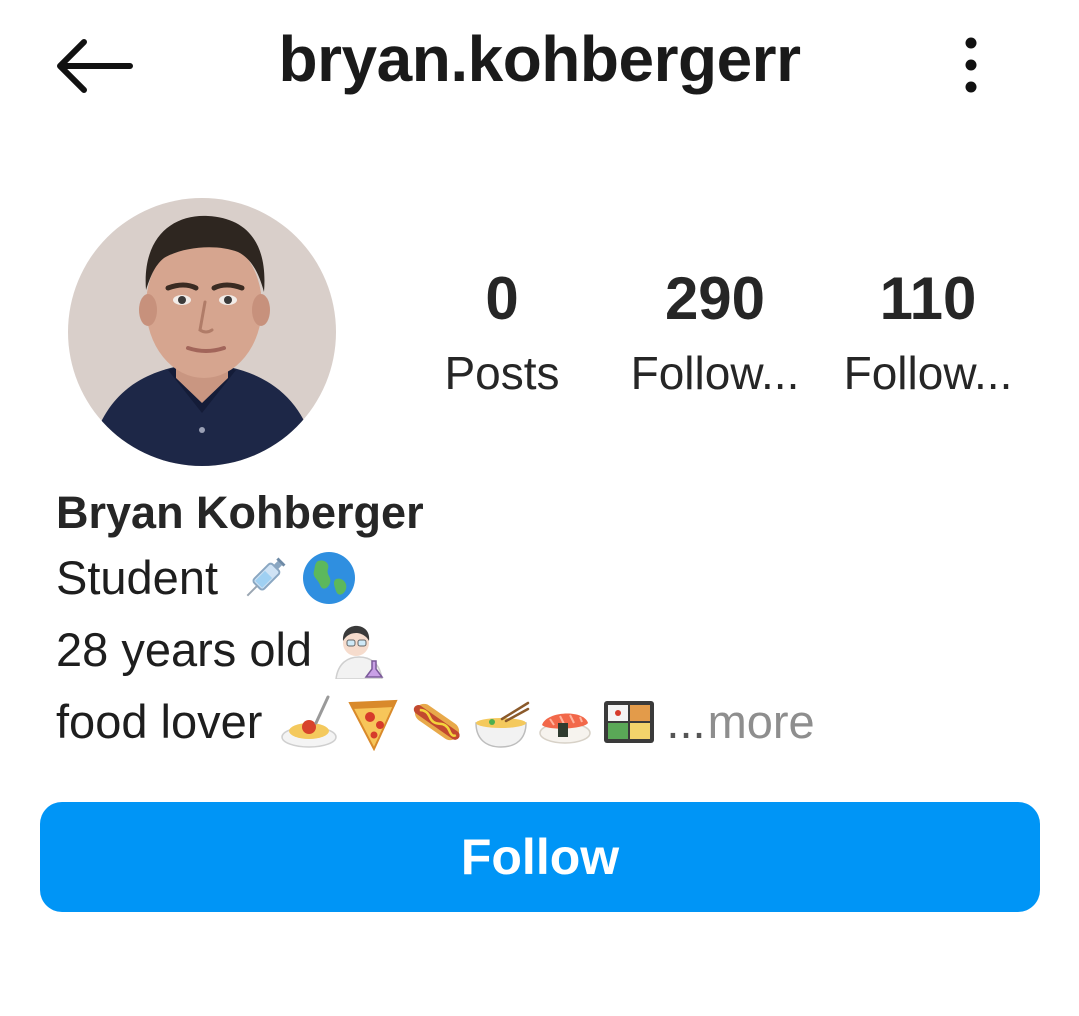 This screenshot has height=1016, width=1079. Describe the element at coordinates (159, 721) in the screenshot. I see `bio-text: food lover` at that location.